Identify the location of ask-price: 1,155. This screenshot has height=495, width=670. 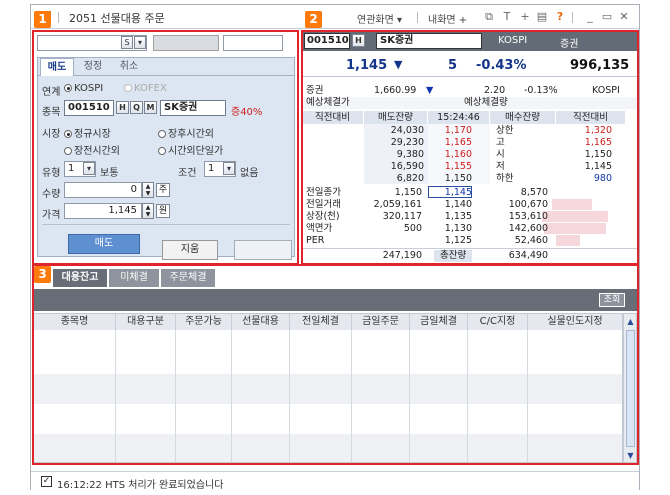
(450, 167).